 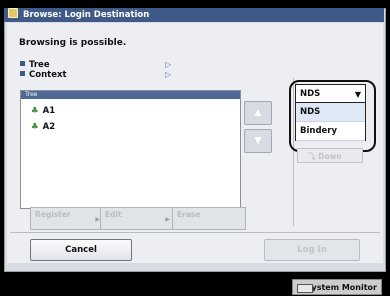 I want to click on arrow-up-icon: ▲, so click(x=258, y=113).